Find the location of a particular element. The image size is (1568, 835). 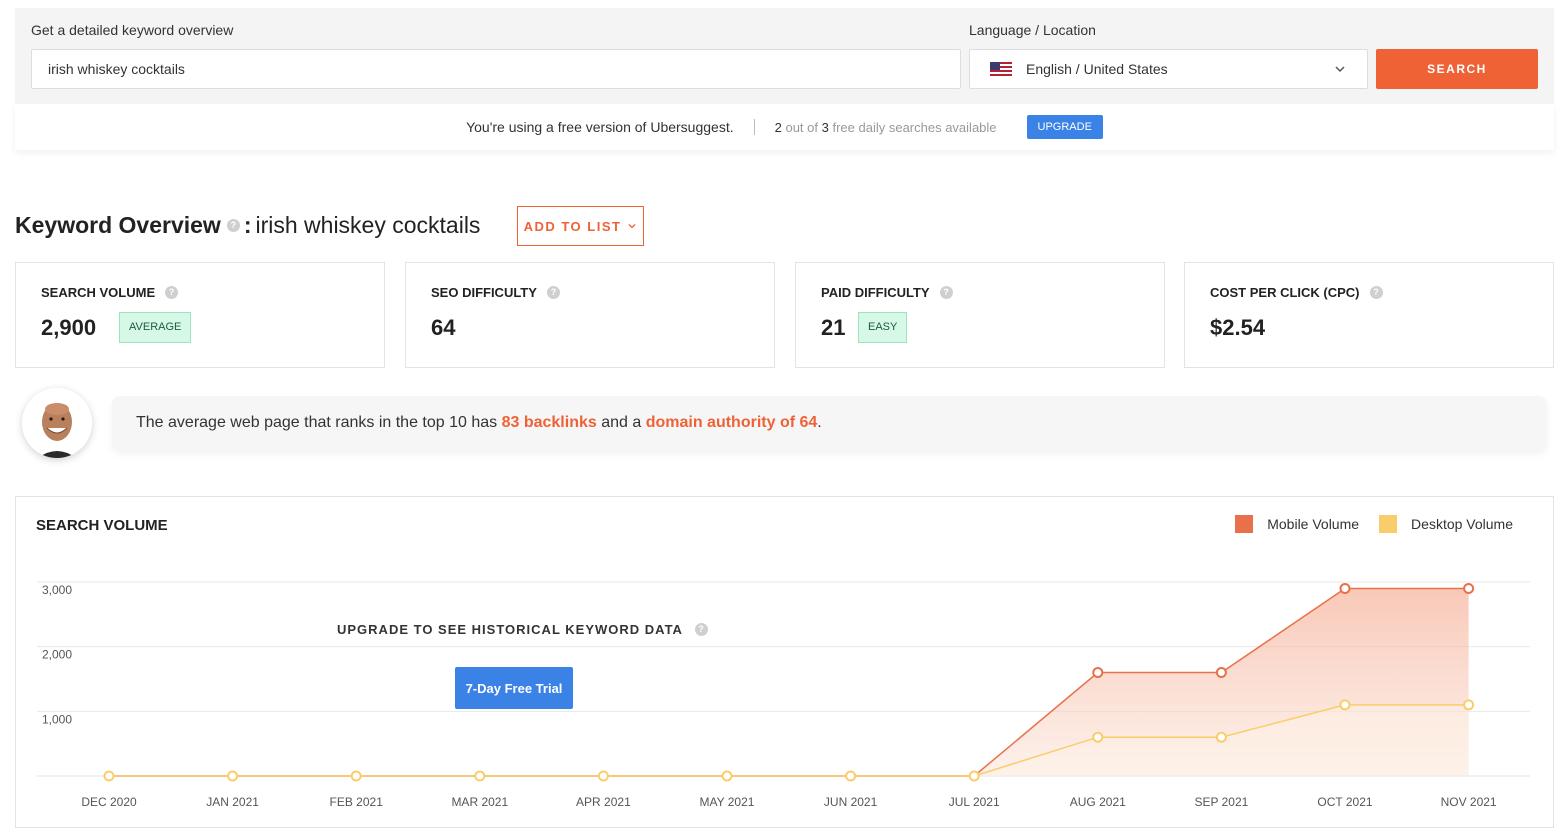

x-tick-label: MAR 2021 is located at coordinates (479, 802).